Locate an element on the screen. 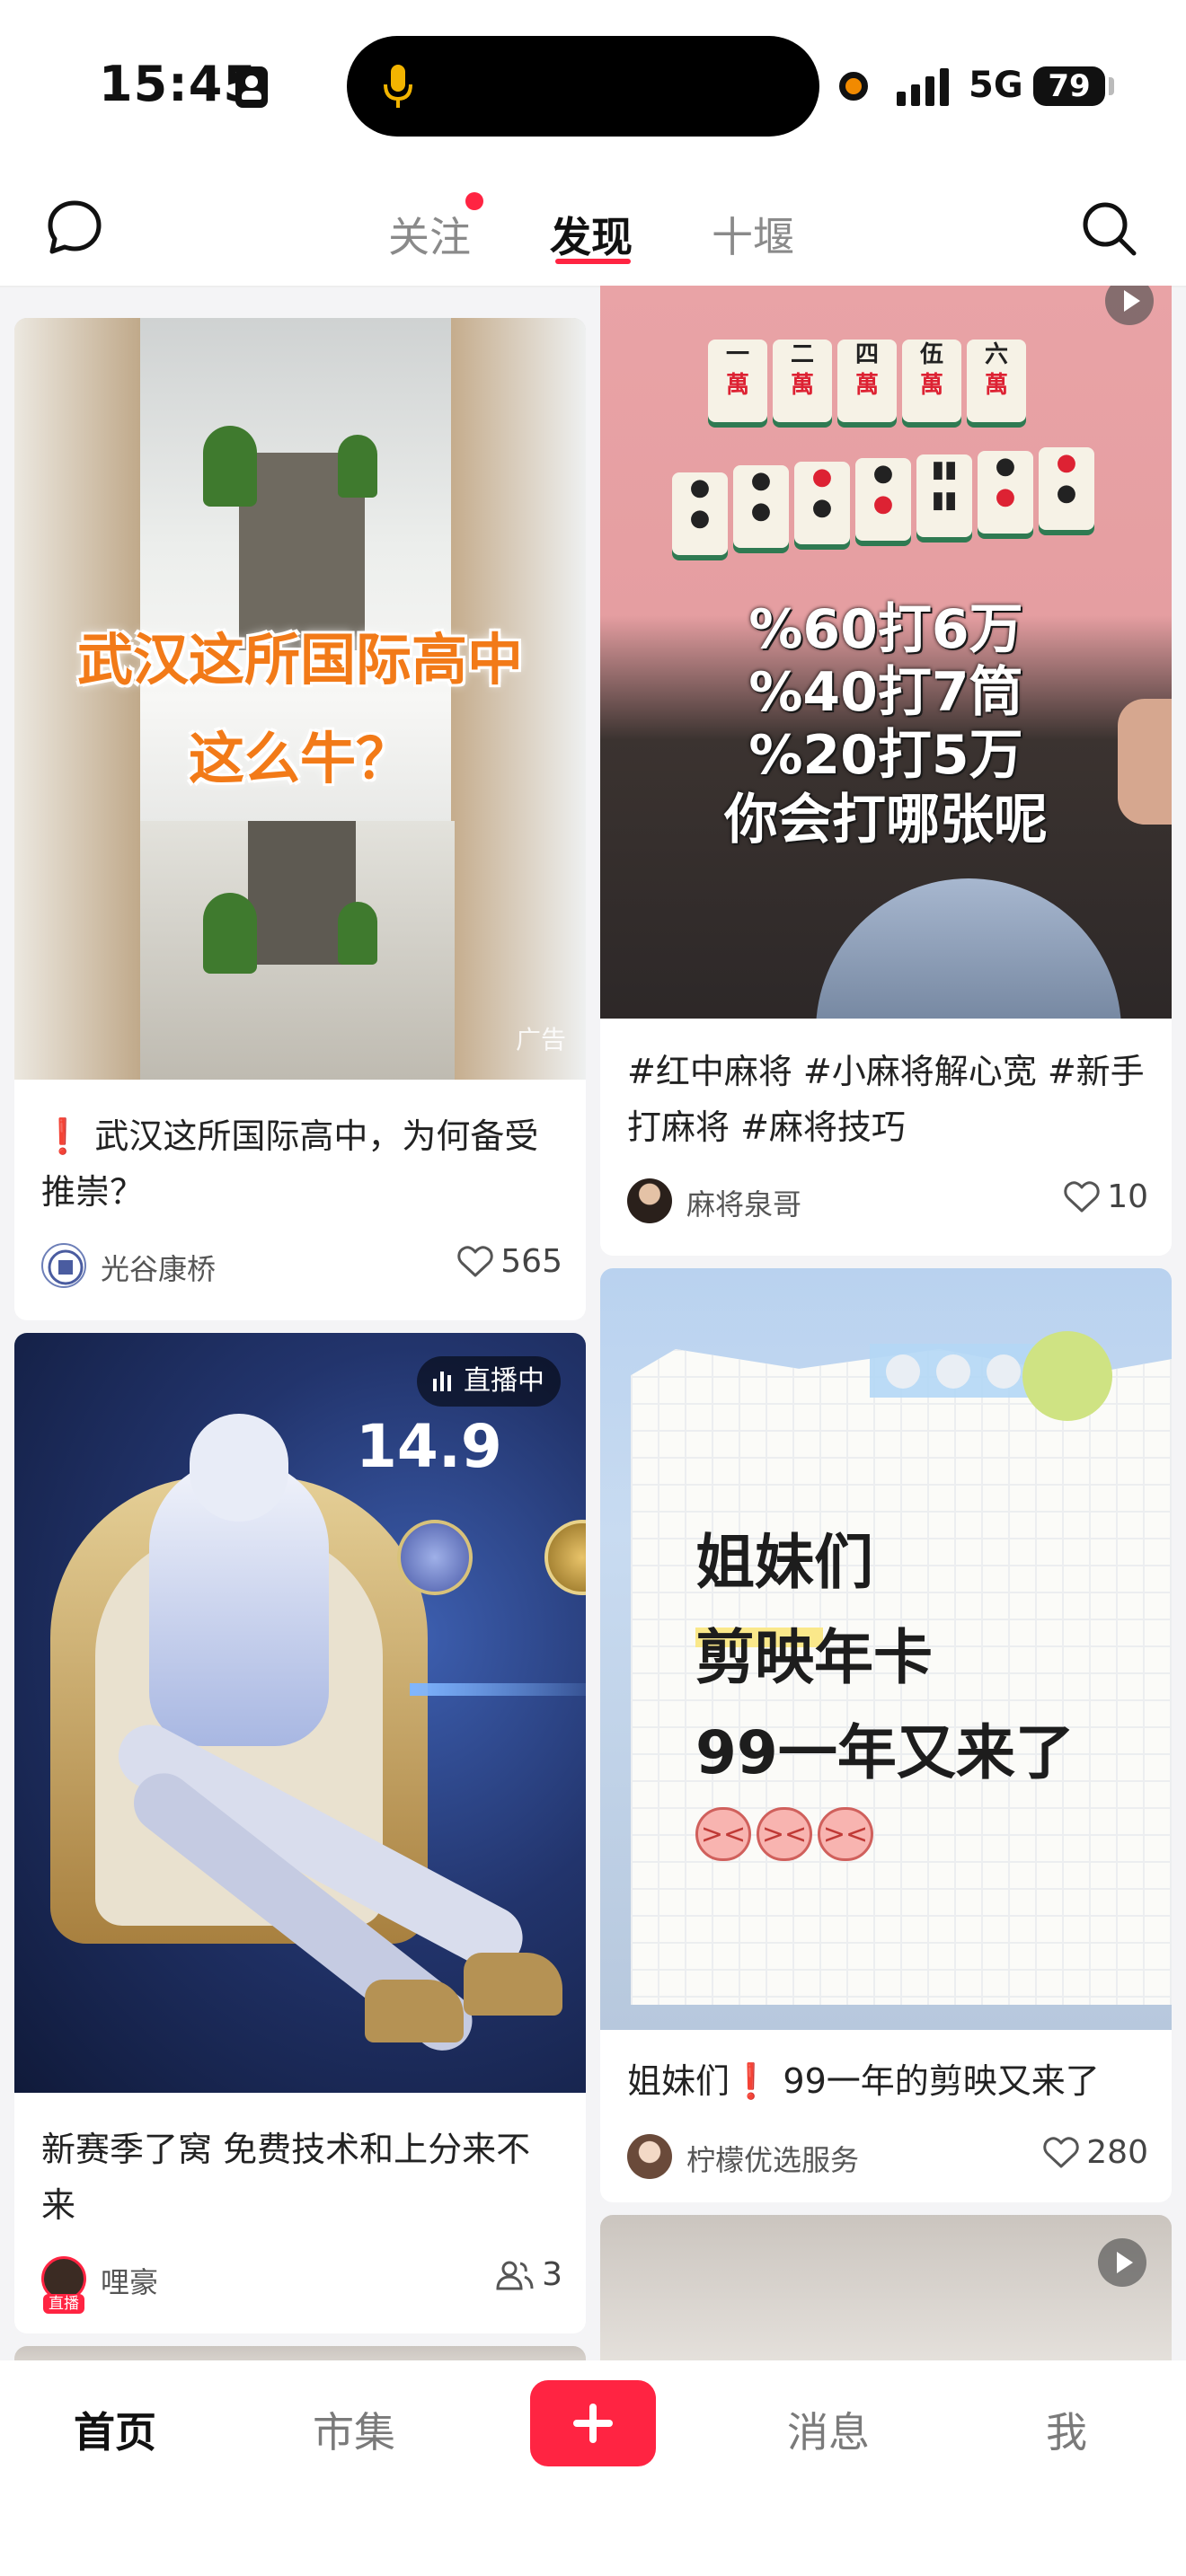 Image resolution: width=1186 pixels, height=2576 pixels. viewer-count-value: 3 is located at coordinates (552, 2274).